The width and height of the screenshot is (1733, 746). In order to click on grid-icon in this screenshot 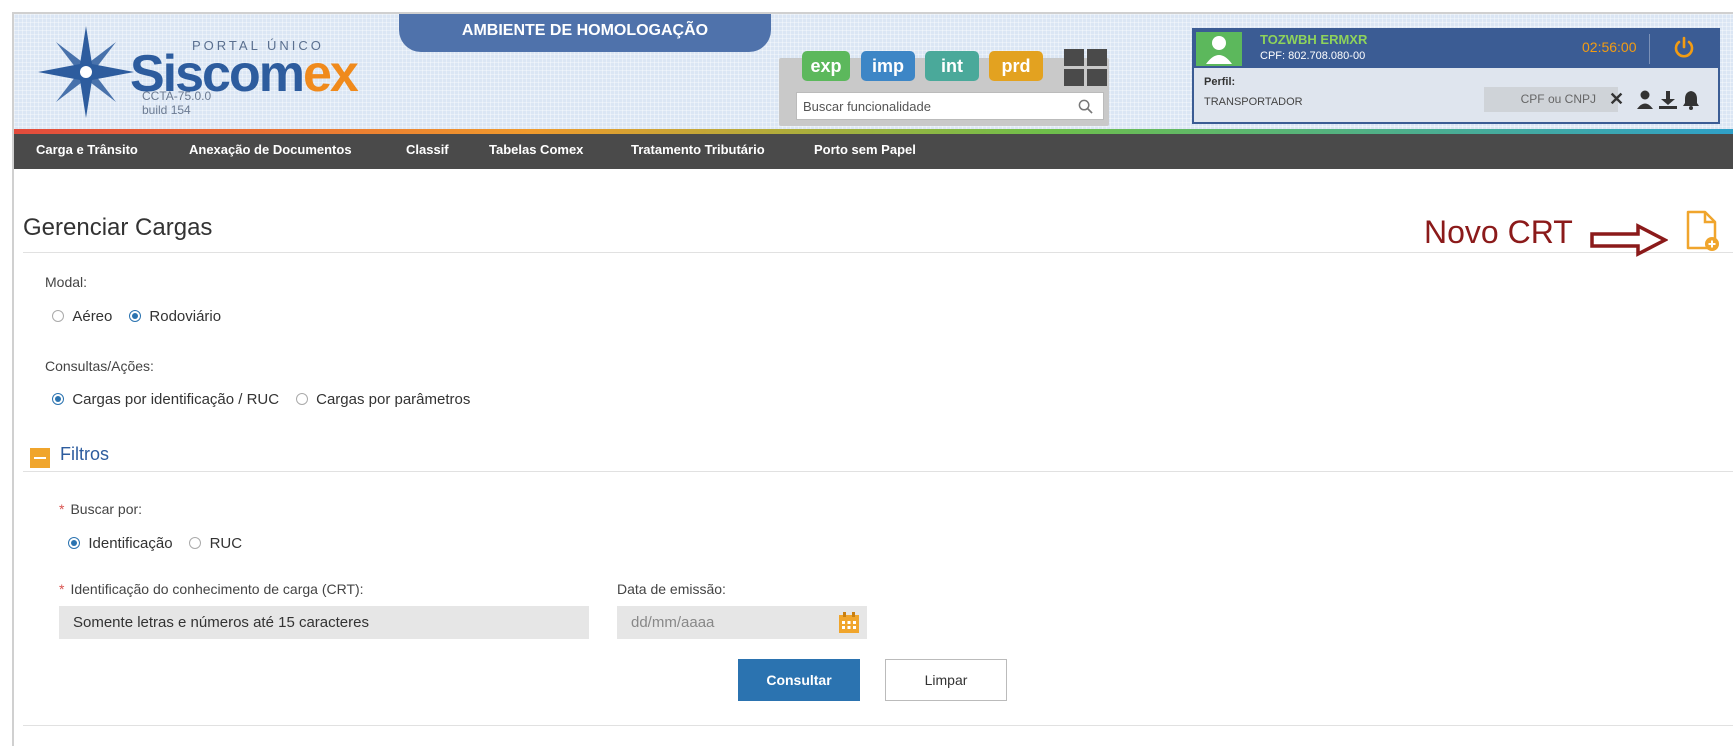, I will do `click(1086, 67)`.